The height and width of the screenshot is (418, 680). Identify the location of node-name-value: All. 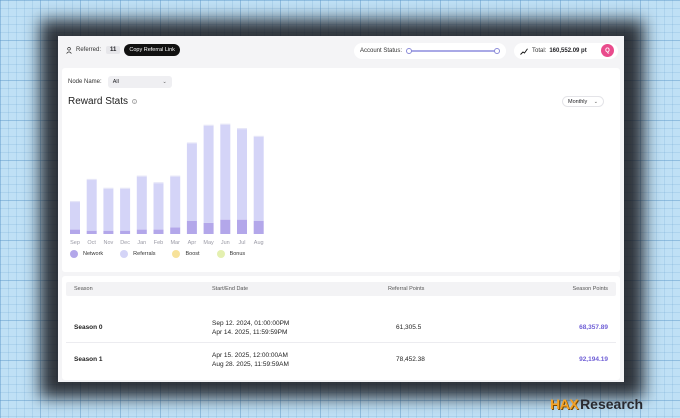
(115, 82).